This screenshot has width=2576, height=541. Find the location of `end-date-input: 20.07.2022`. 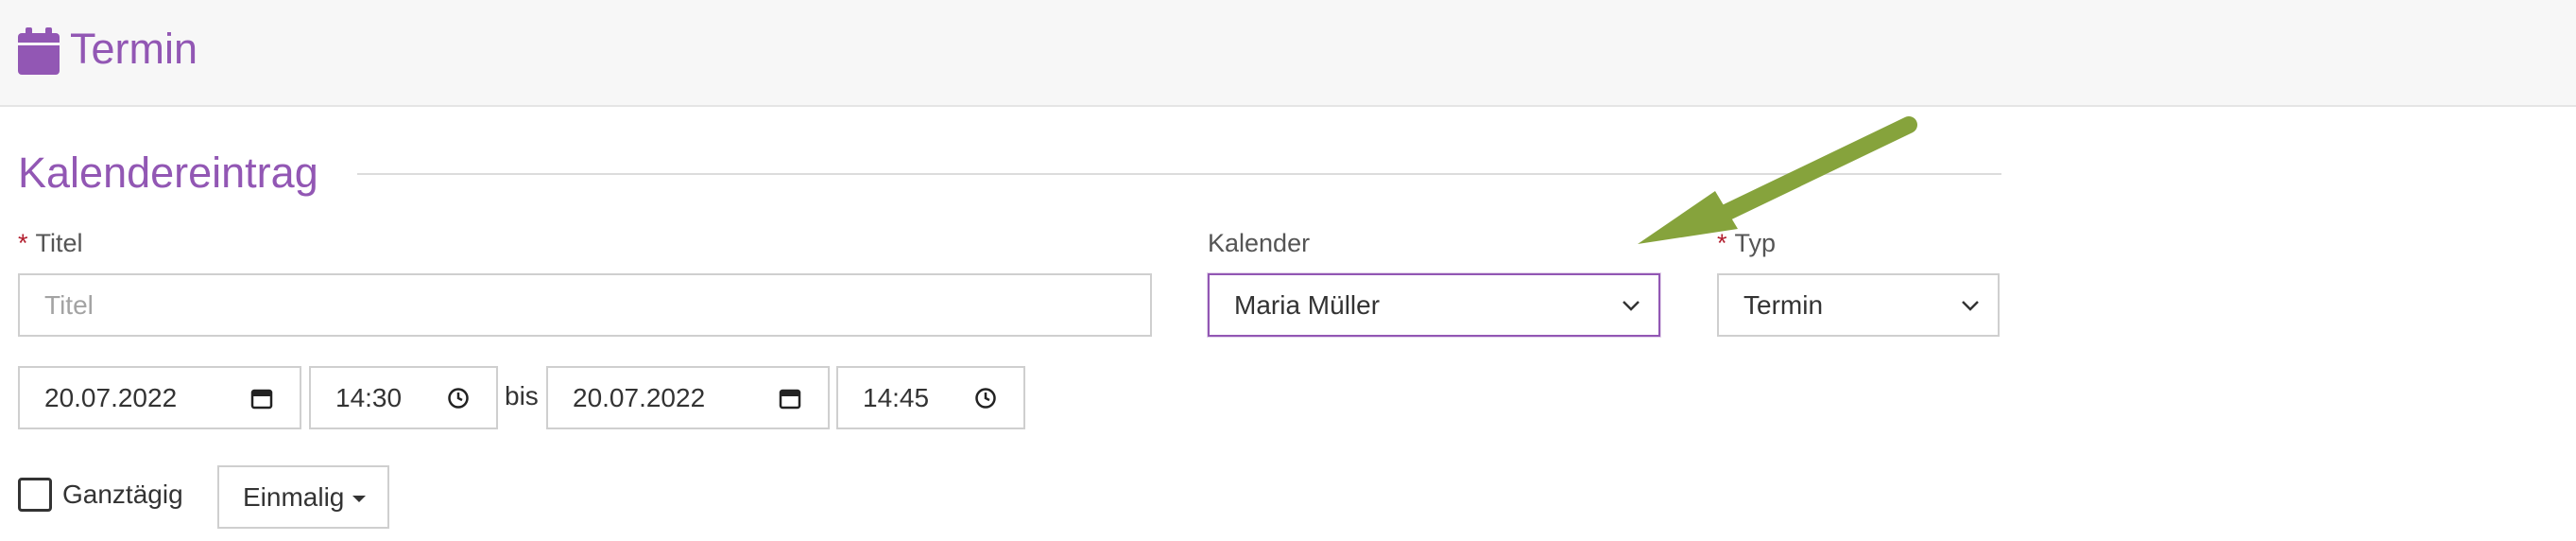

end-date-input: 20.07.2022 is located at coordinates (688, 397).